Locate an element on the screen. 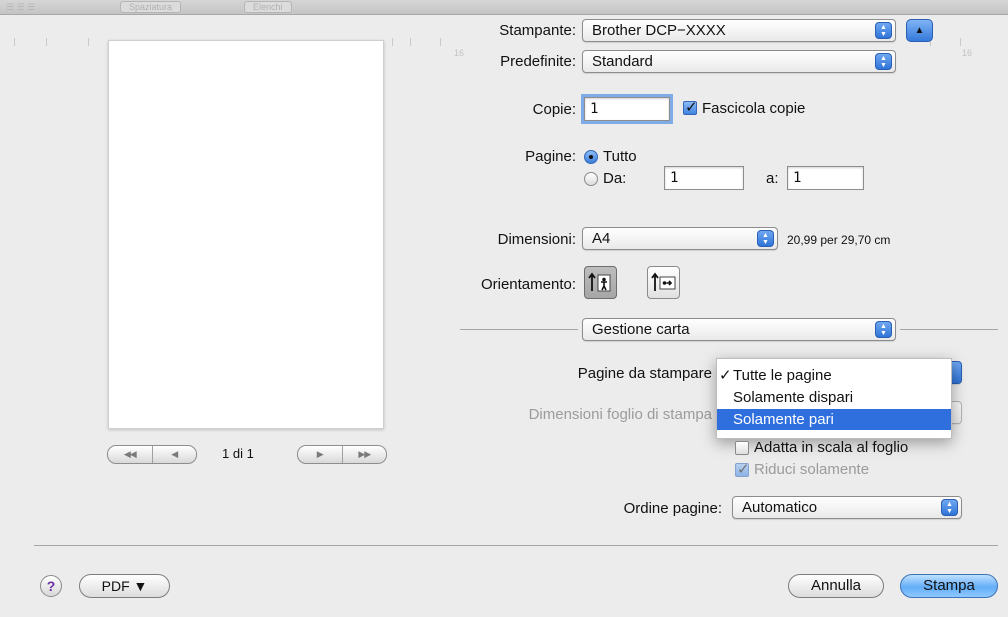 This screenshot has width=1008, height=617. presets-label: Predefinite: is located at coordinates (538, 61).